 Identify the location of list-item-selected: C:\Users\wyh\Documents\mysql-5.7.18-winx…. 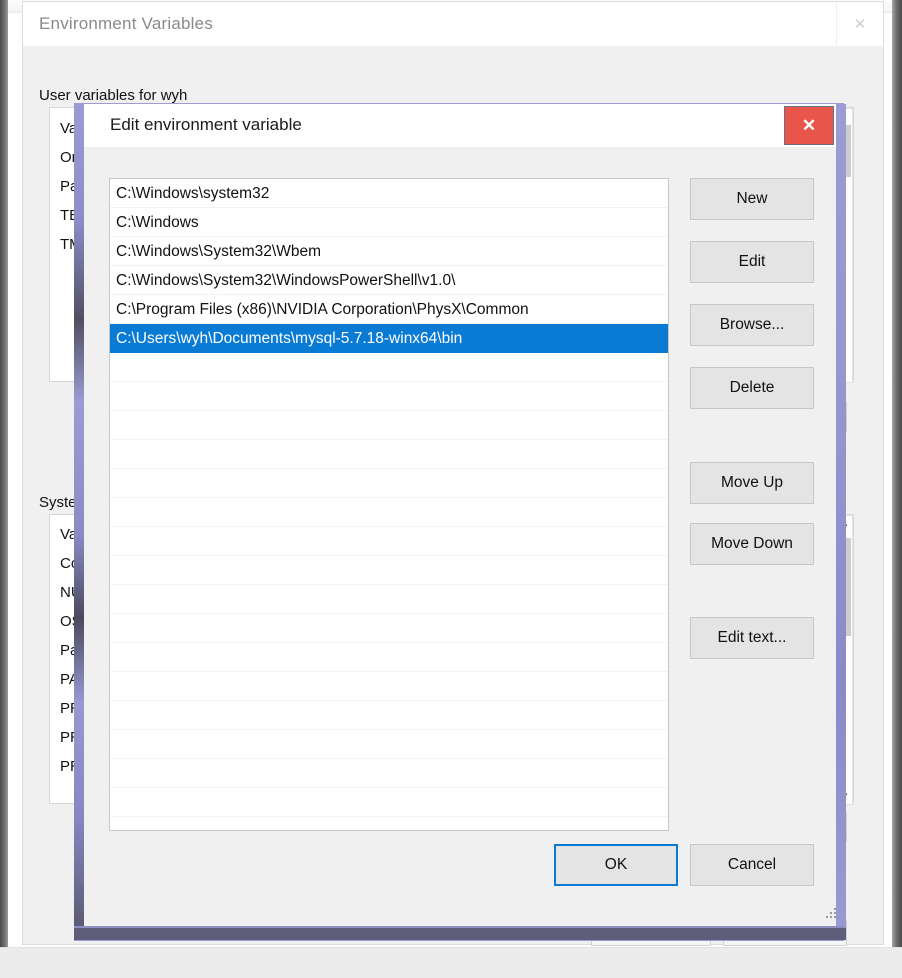
(389, 338).